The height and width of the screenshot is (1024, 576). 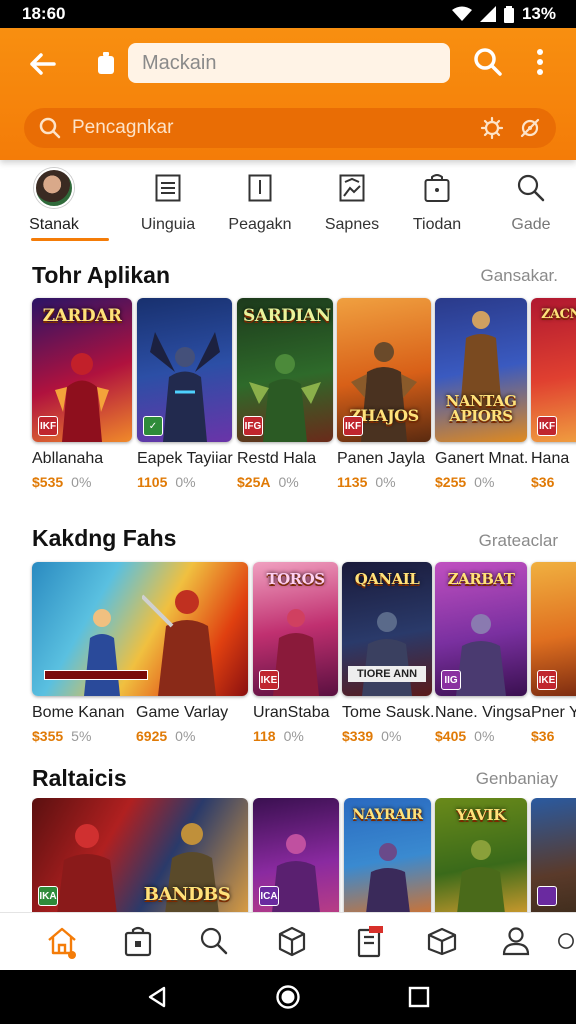 I want to click on tab-label: Peagakn, so click(x=260, y=224).